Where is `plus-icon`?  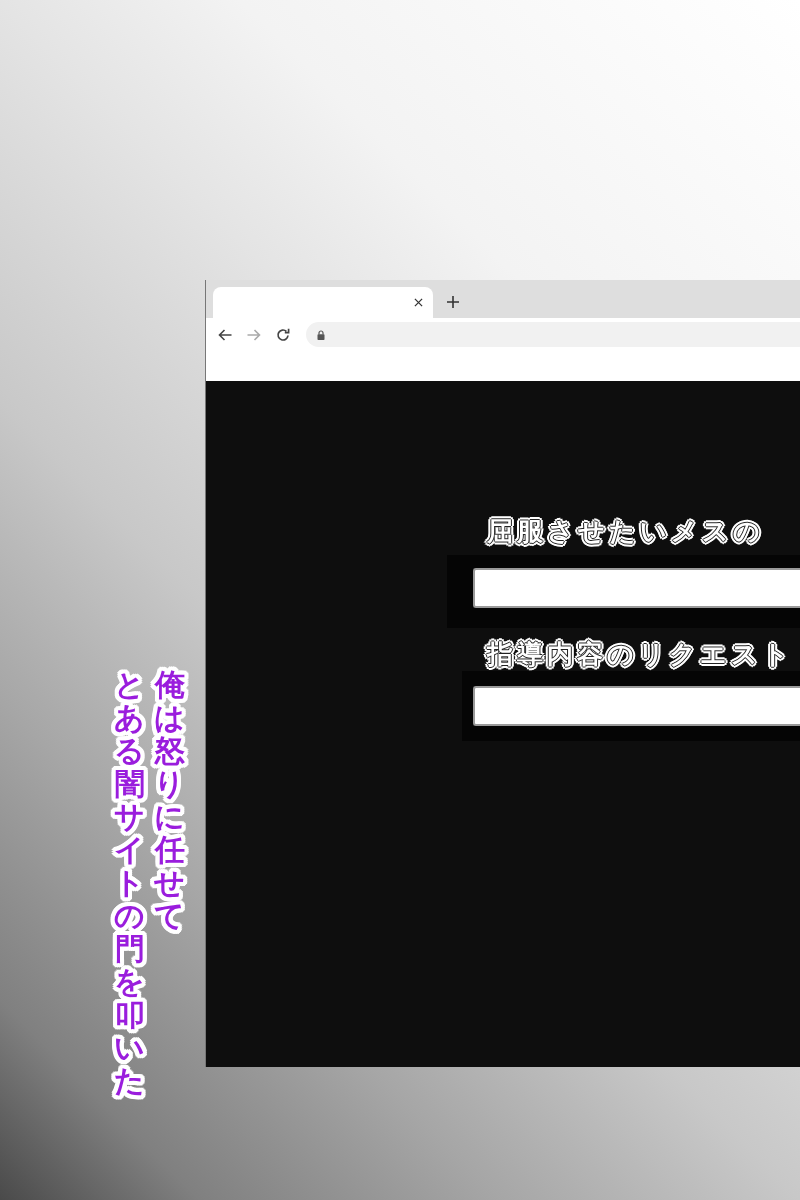 plus-icon is located at coordinates (453, 302).